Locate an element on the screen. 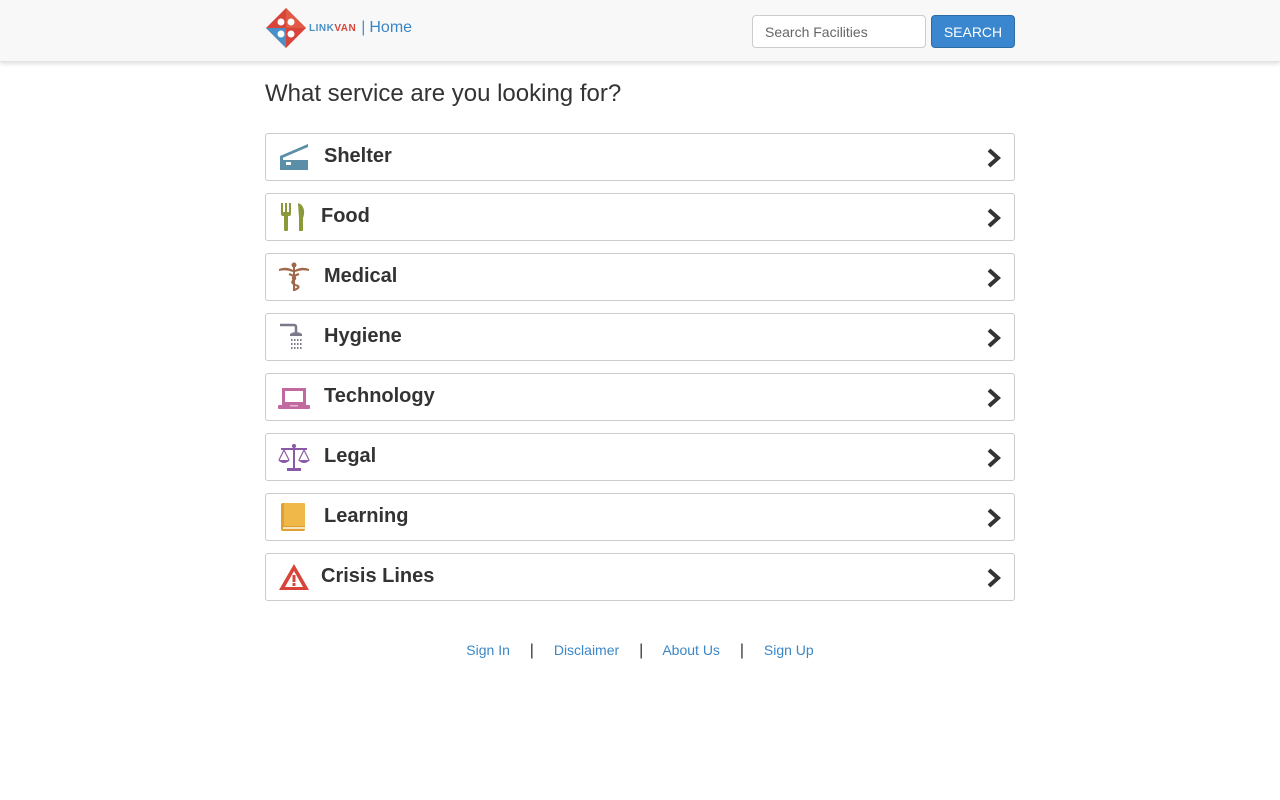  page-title: What service are you looking for? is located at coordinates (443, 93).